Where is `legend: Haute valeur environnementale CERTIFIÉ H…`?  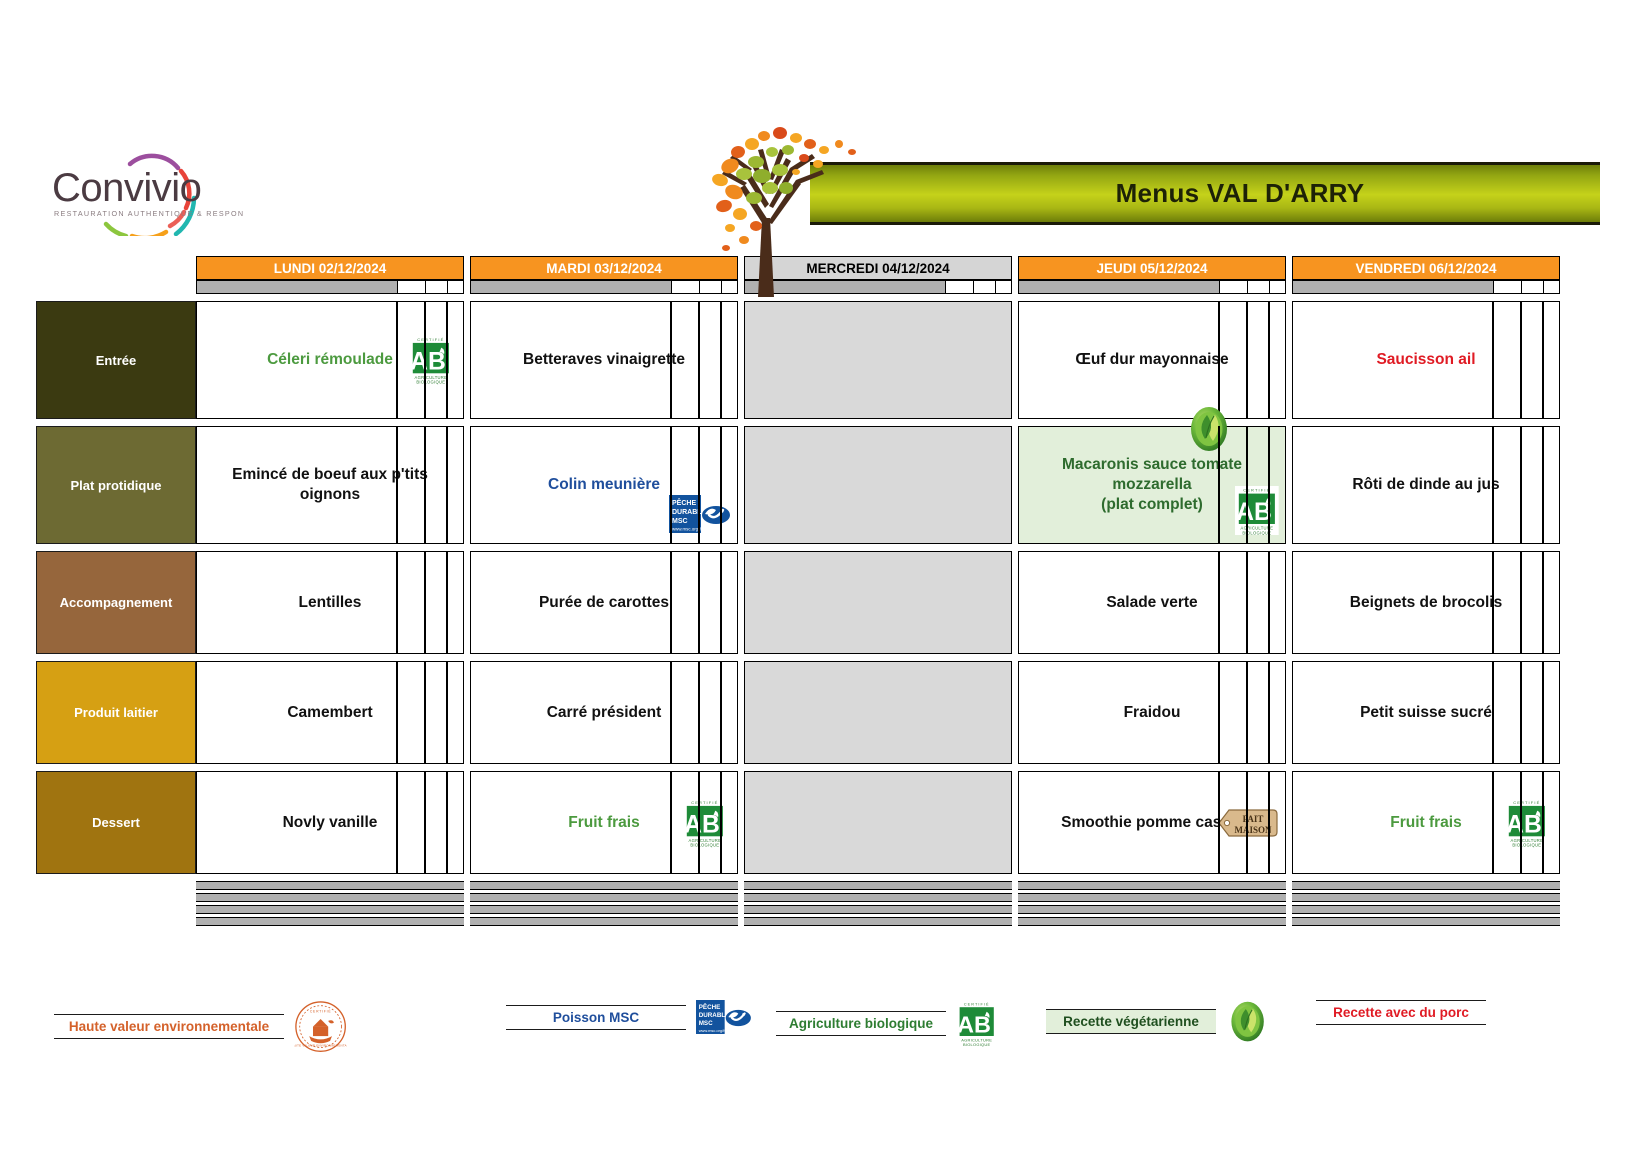 legend: Haute valeur environnementale CERTIFIÉ H… is located at coordinates (821, 1030).